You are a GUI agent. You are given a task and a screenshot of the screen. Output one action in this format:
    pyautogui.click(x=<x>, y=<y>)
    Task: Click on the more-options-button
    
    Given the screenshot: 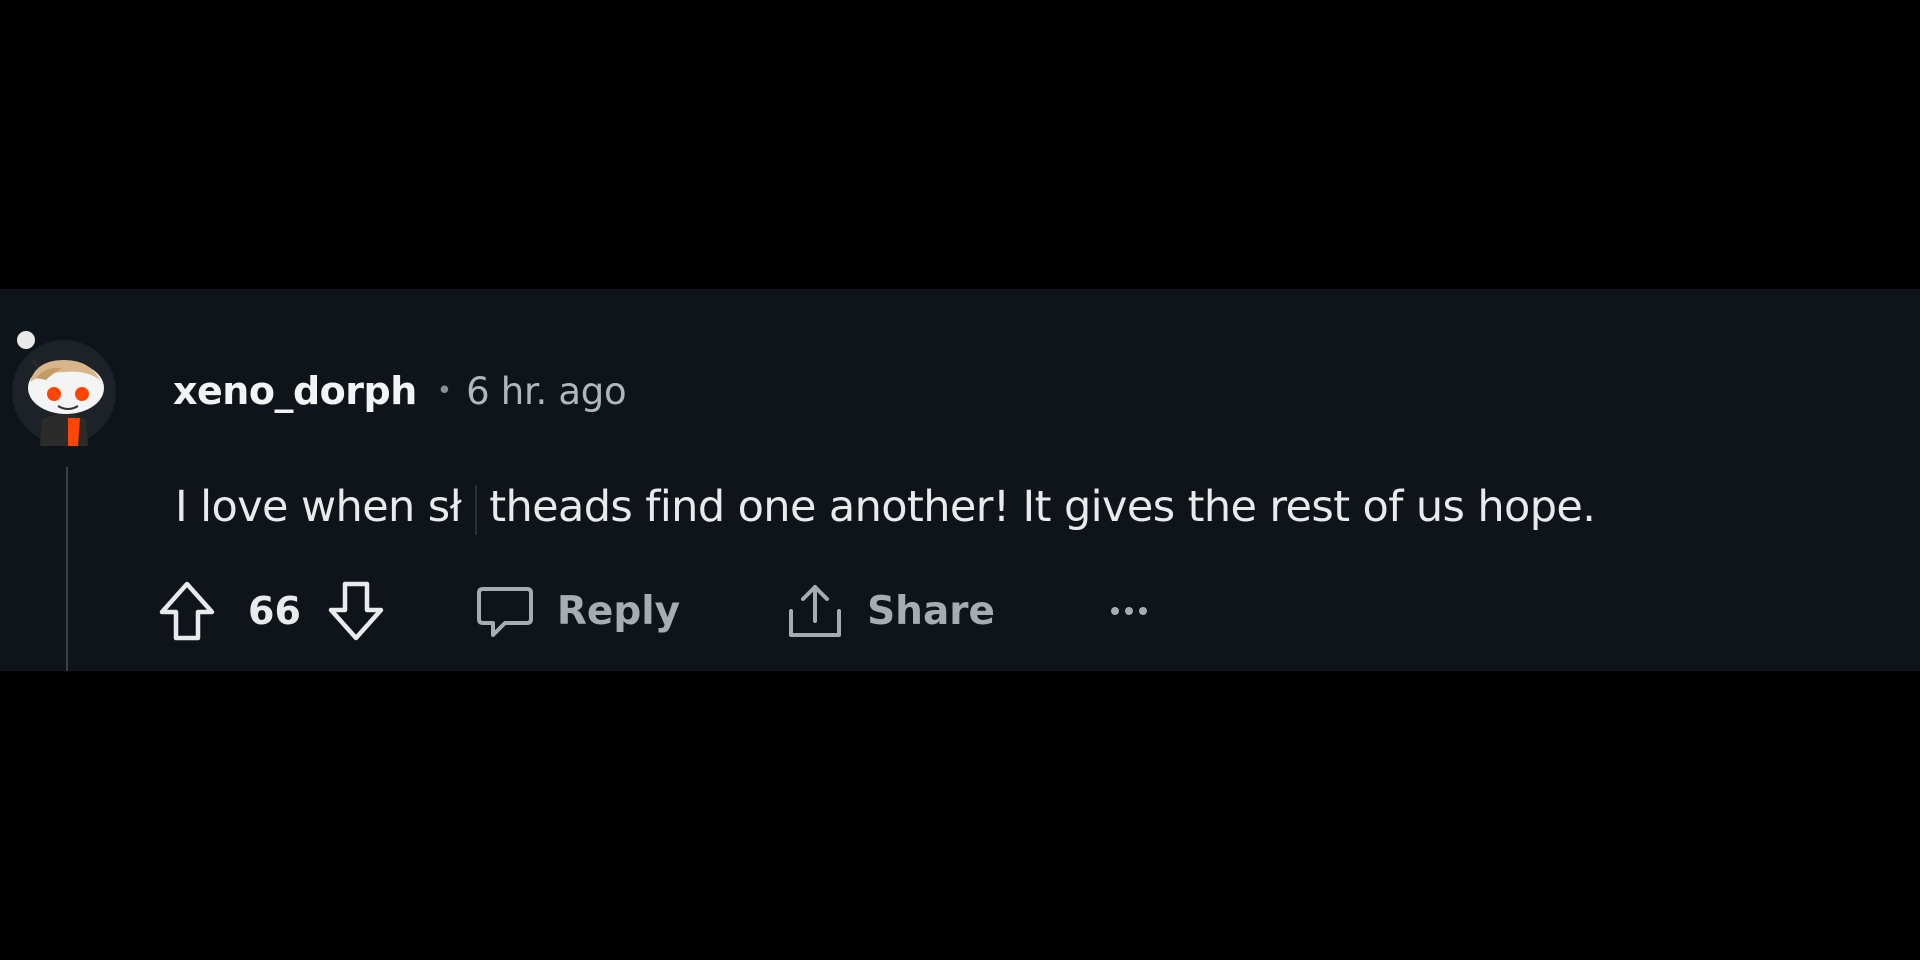 What is the action you would take?
    pyautogui.click(x=1140, y=611)
    